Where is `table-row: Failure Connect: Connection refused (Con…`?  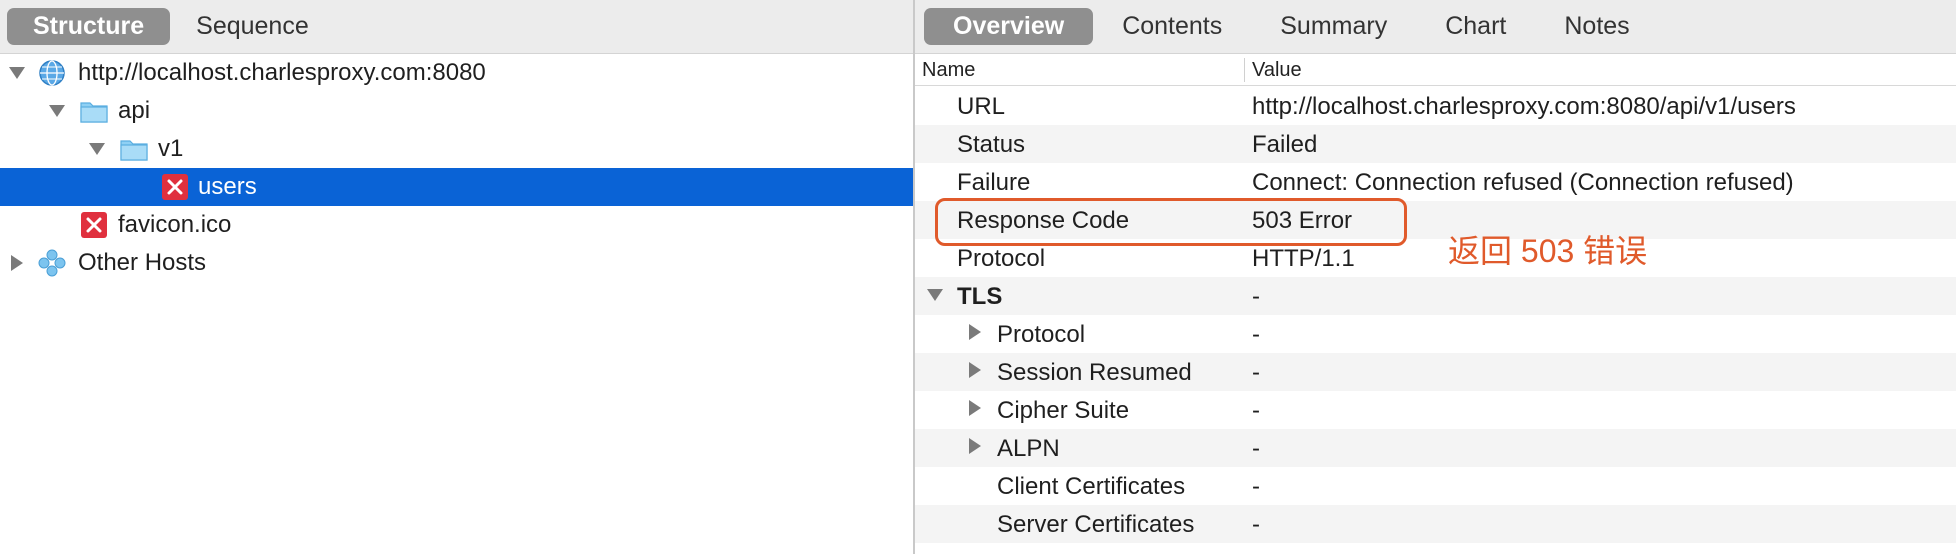
table-row: Failure Connect: Connection refused (Con… is located at coordinates (1435, 182).